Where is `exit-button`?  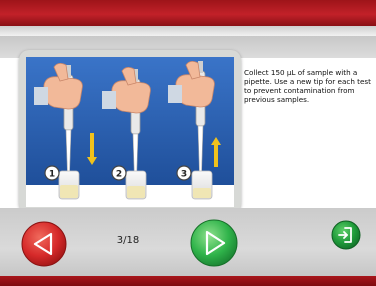
exit-button is located at coordinates (346, 235).